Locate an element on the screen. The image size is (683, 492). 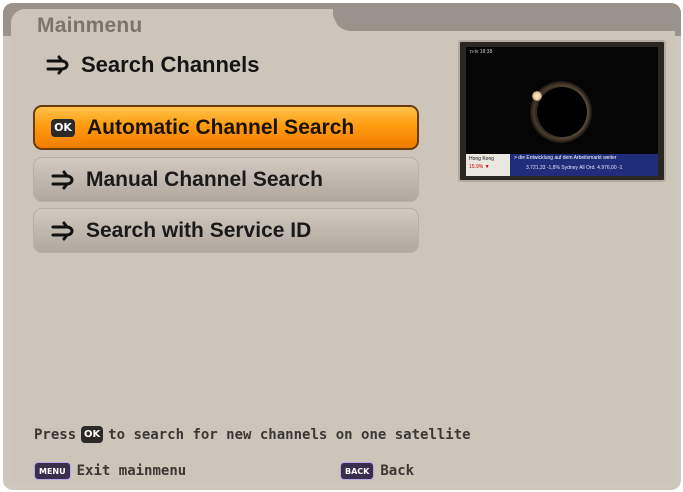
sun-flare is located at coordinates (537, 96).